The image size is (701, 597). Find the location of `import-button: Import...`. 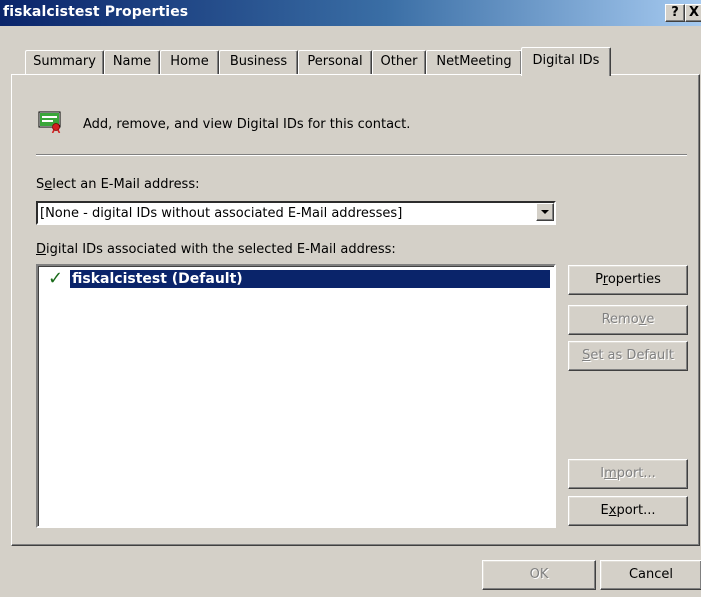

import-button: Import... is located at coordinates (628, 474).